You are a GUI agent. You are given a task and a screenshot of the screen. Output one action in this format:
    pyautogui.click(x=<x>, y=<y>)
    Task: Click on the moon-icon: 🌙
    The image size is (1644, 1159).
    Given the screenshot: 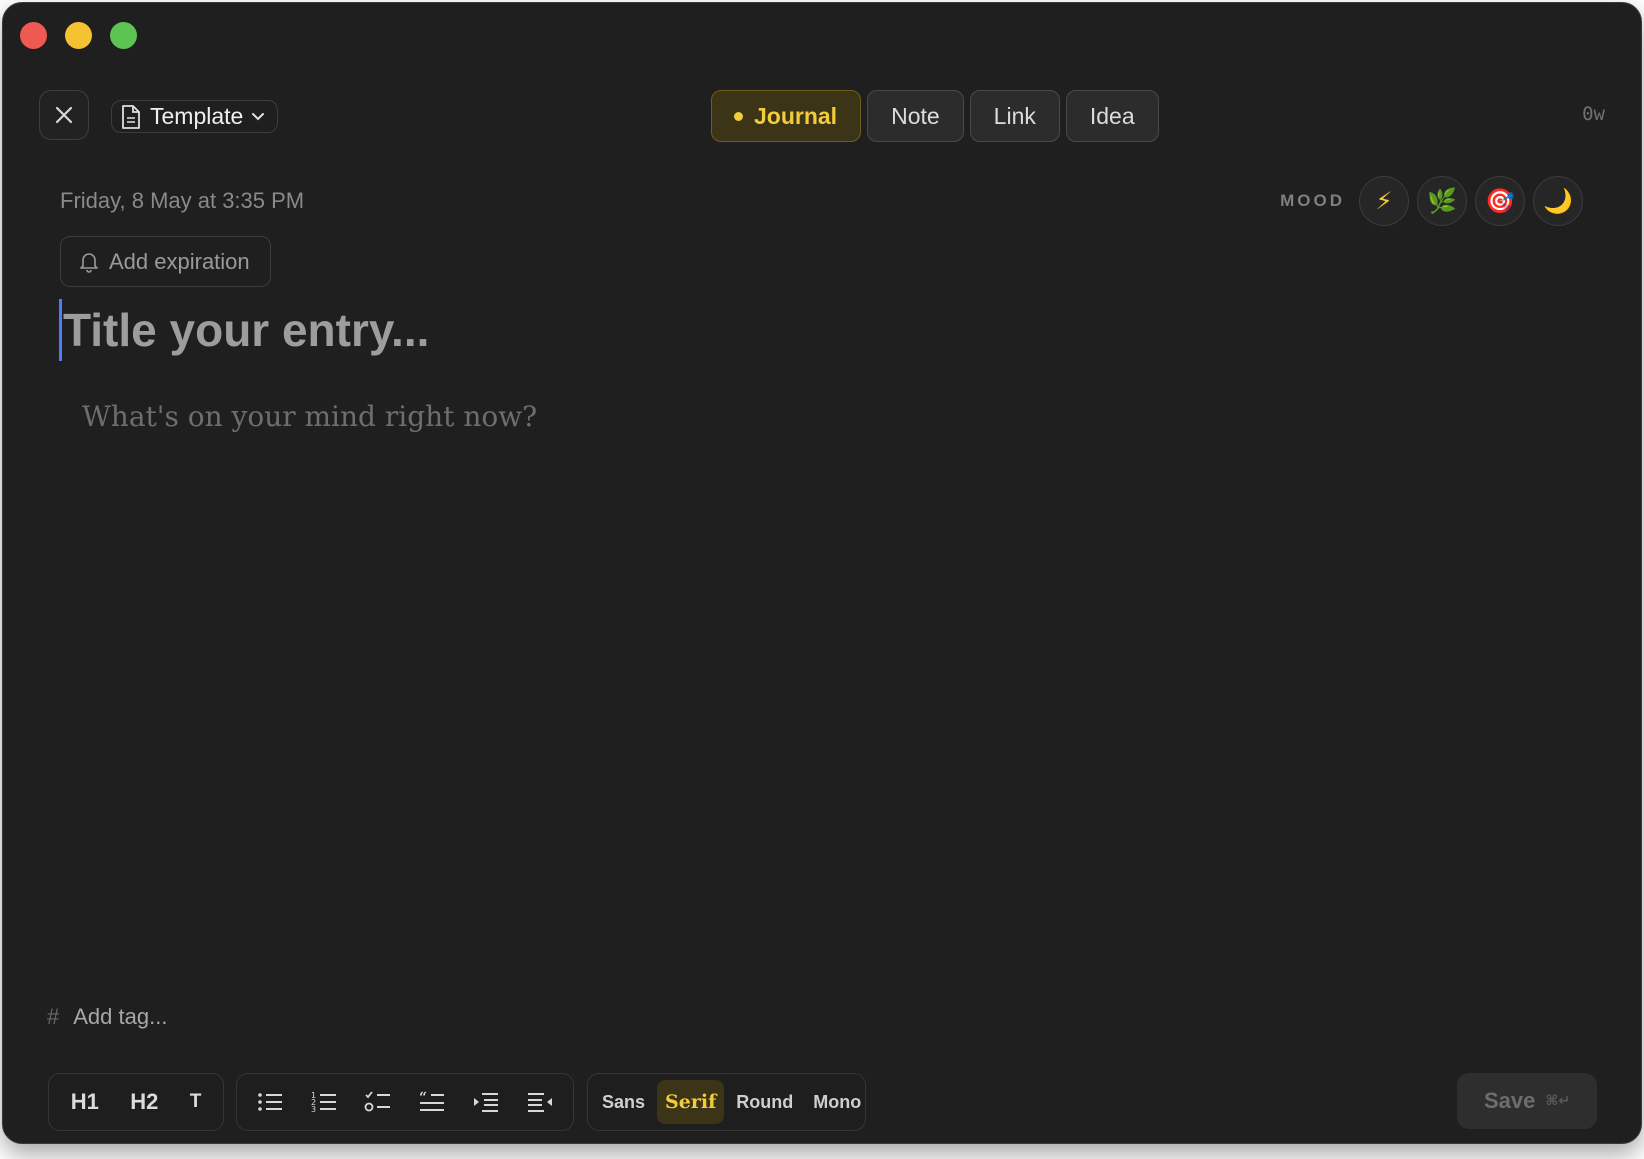 What is the action you would take?
    pyautogui.click(x=1558, y=201)
    